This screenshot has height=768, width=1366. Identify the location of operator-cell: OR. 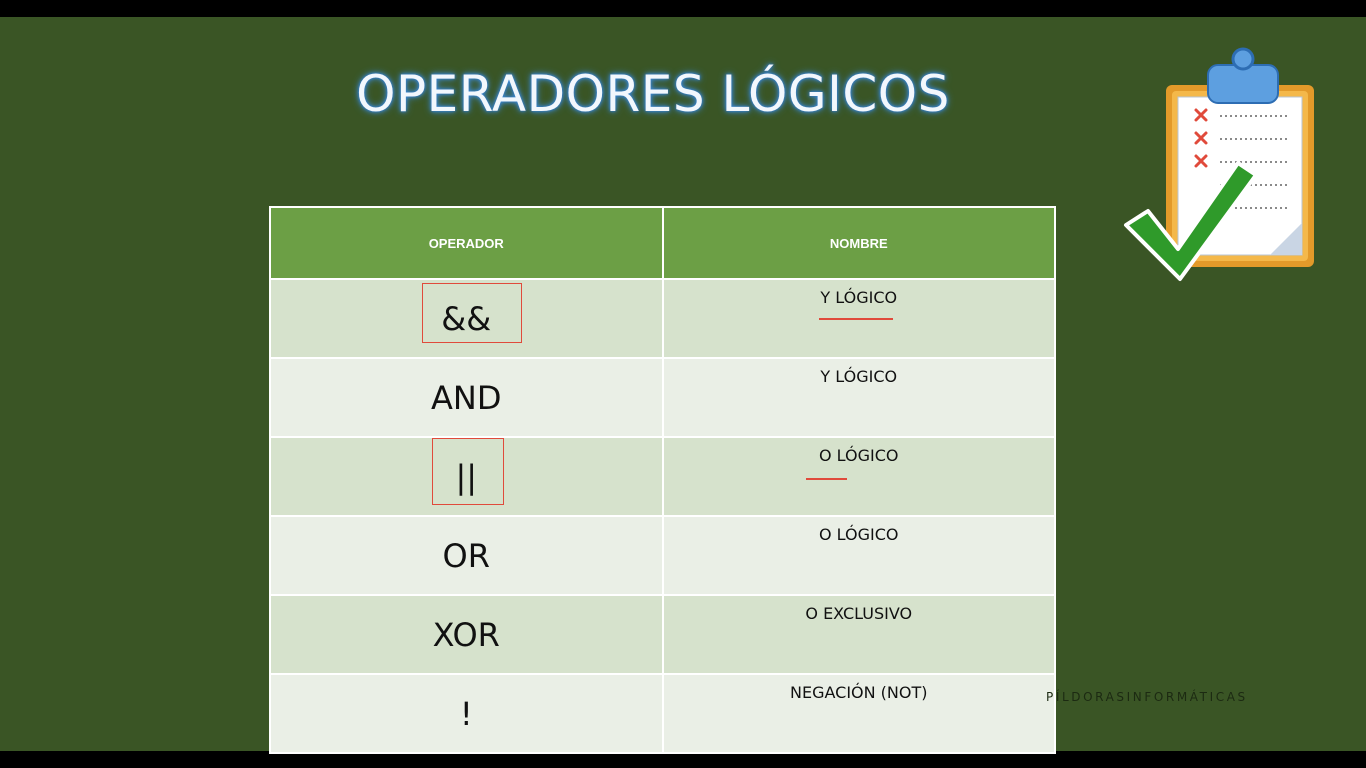
(466, 555).